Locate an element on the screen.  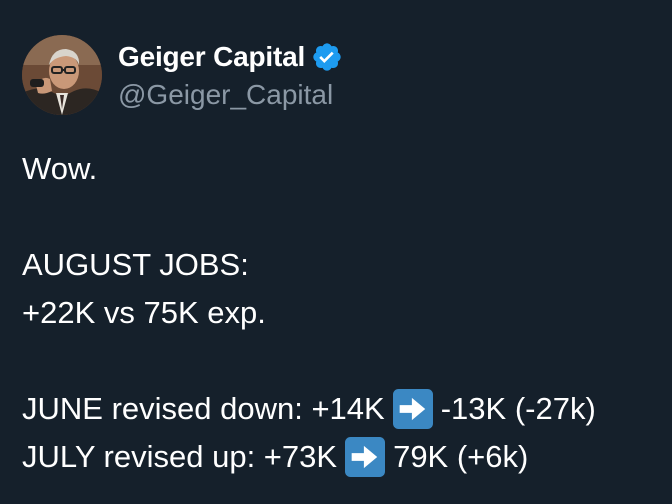
tweet-line-1: Wow. is located at coordinates (60, 168).